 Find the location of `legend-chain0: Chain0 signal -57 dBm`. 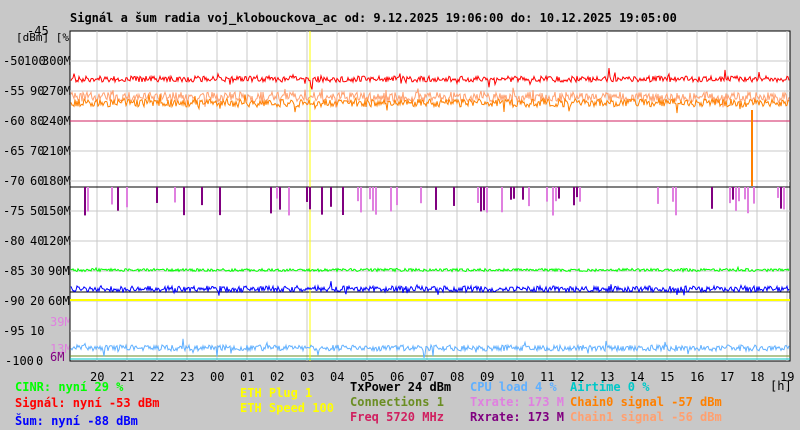

legend-chain0: Chain0 signal -57 dBm is located at coordinates (646, 402).